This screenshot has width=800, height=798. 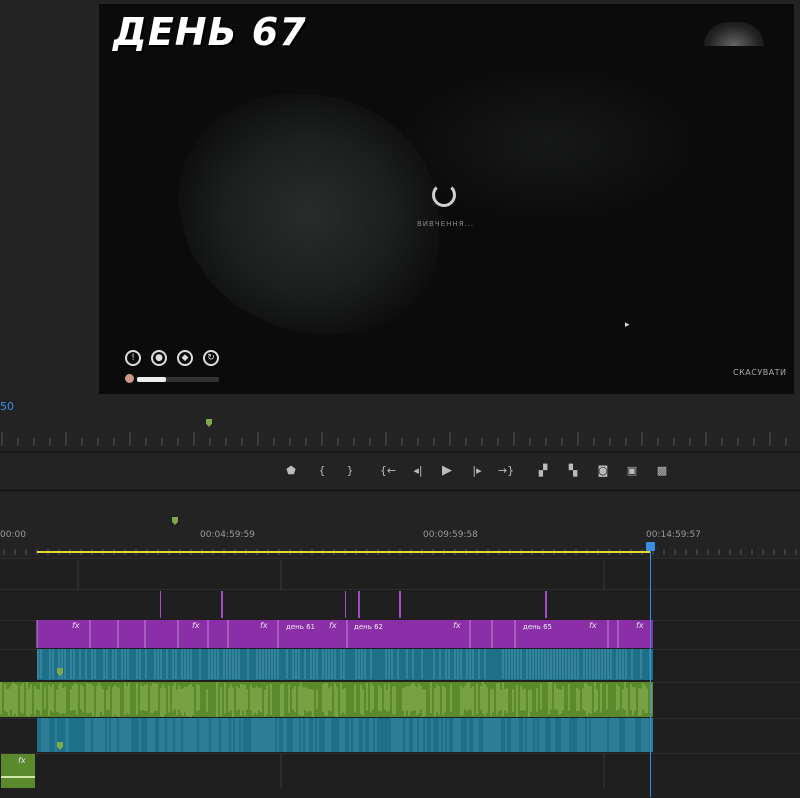 What do you see at coordinates (673, 535) in the screenshot?
I see `timecode-label: 00:14:59:57` at bounding box center [673, 535].